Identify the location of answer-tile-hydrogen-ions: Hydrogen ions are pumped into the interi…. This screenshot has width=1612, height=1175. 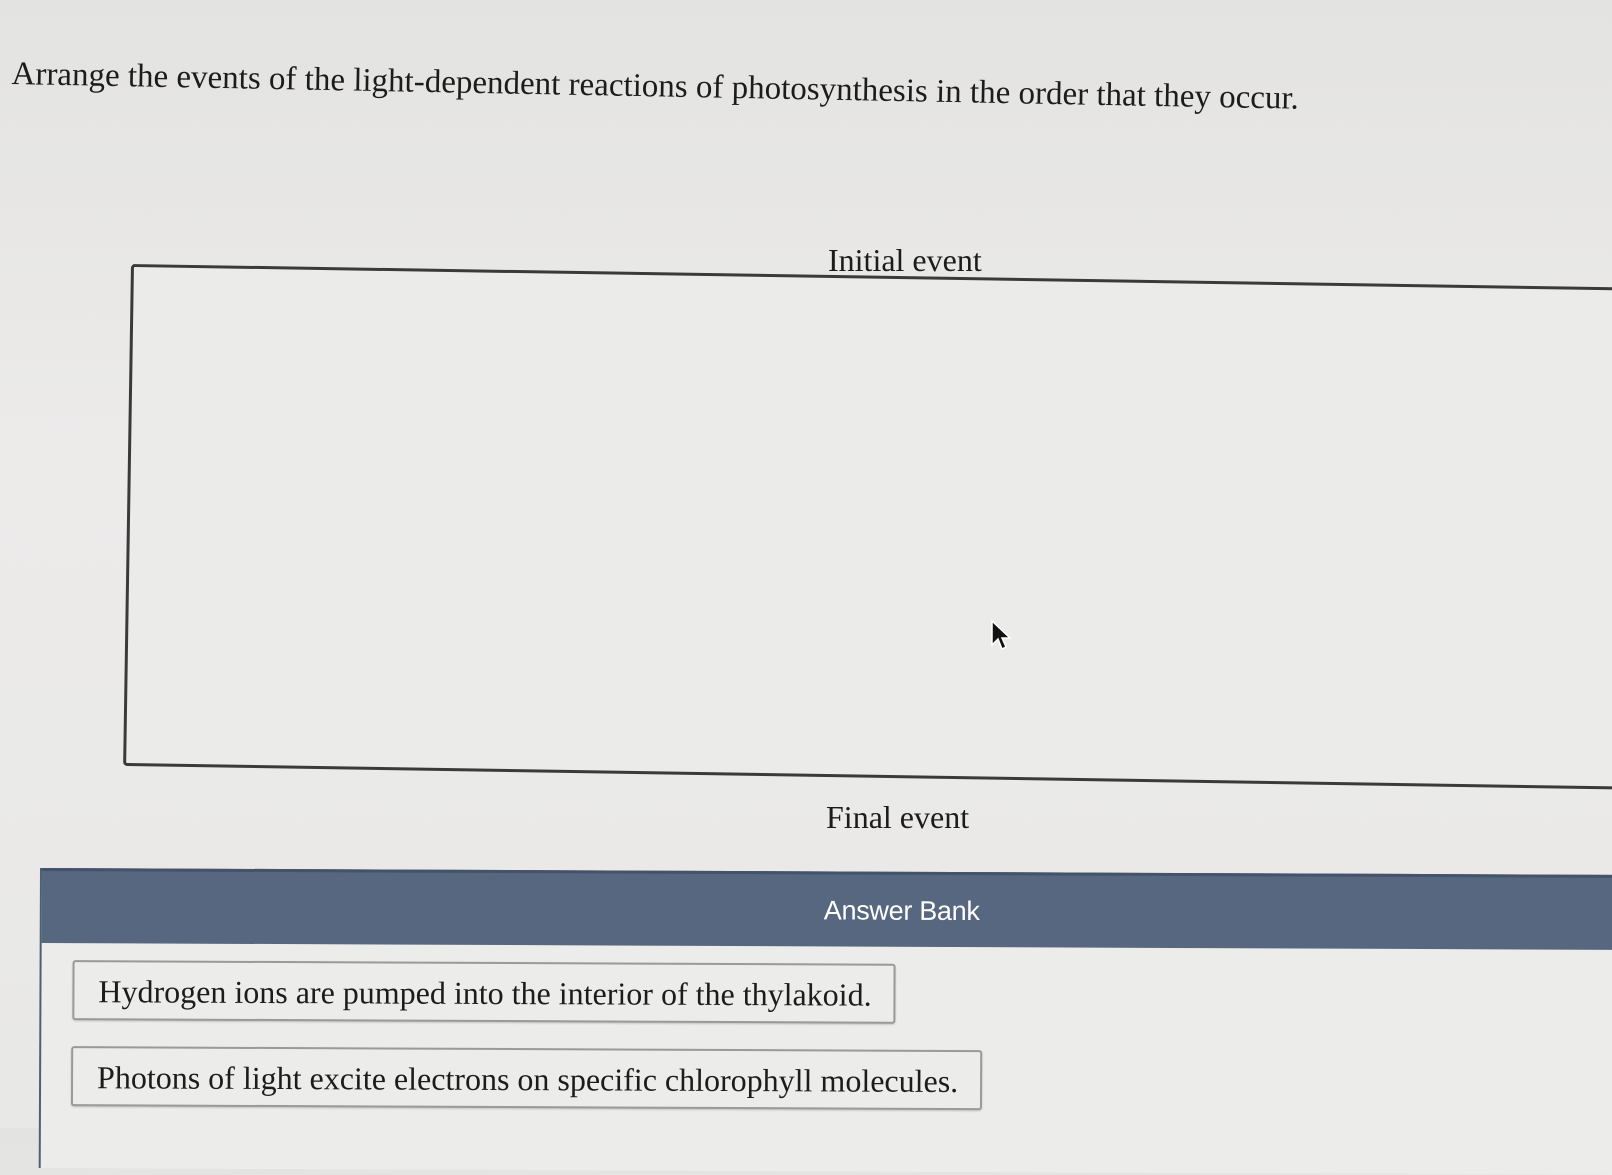
(484, 992).